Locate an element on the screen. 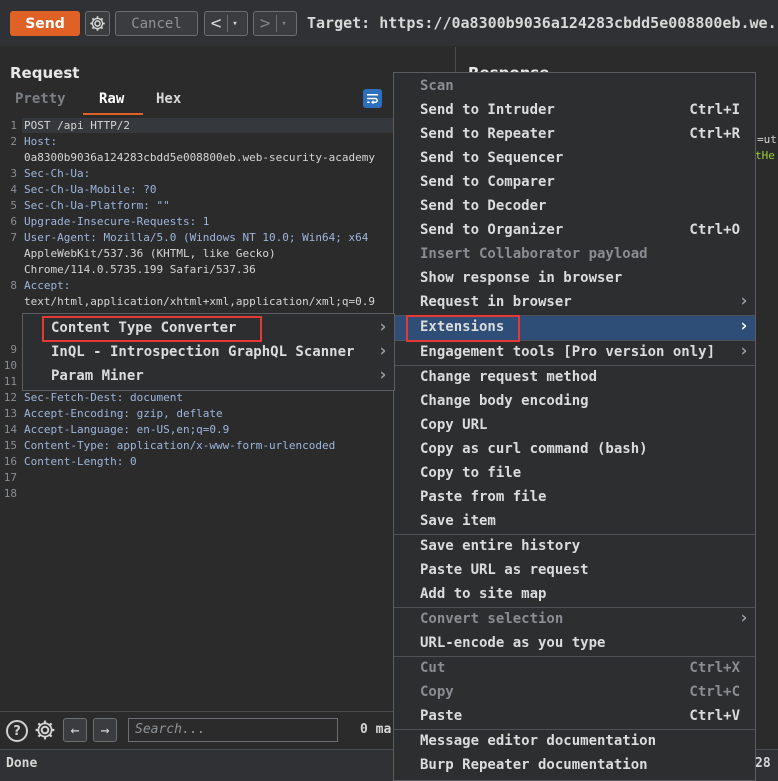 The width and height of the screenshot is (778, 781). status-text: Done is located at coordinates (22, 763).